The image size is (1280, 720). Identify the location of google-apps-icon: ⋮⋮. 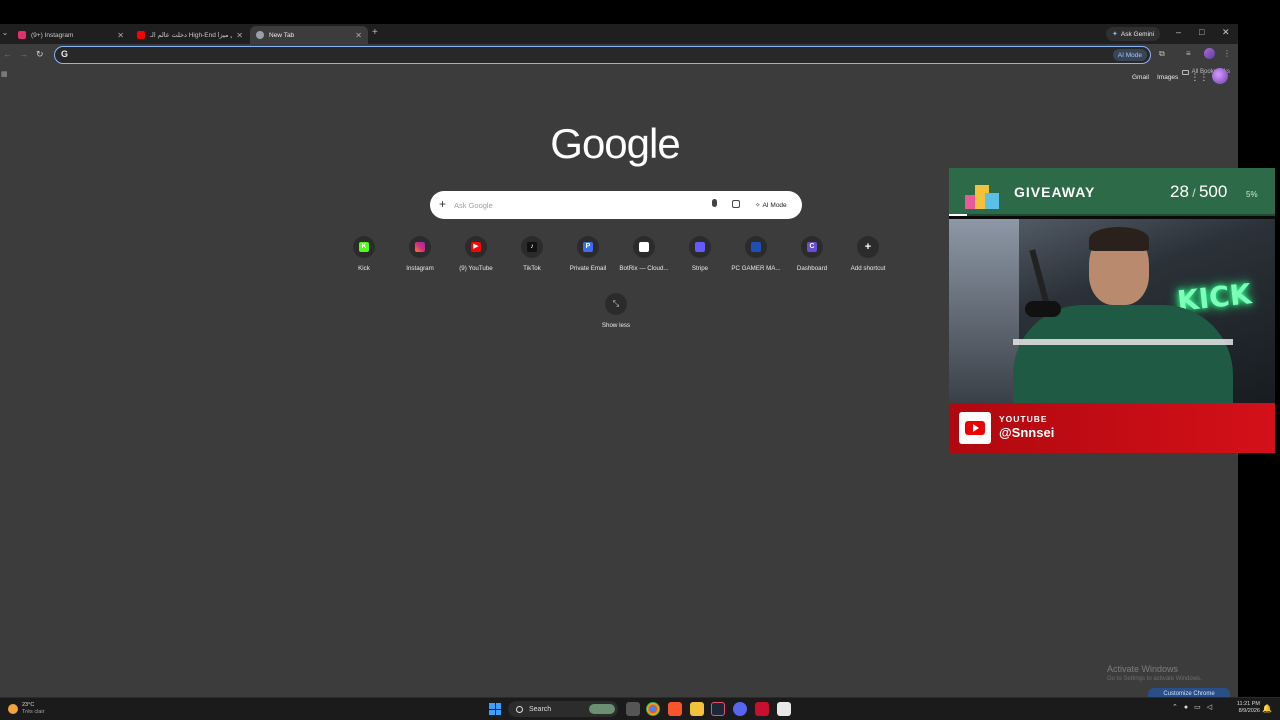
(1199, 77).